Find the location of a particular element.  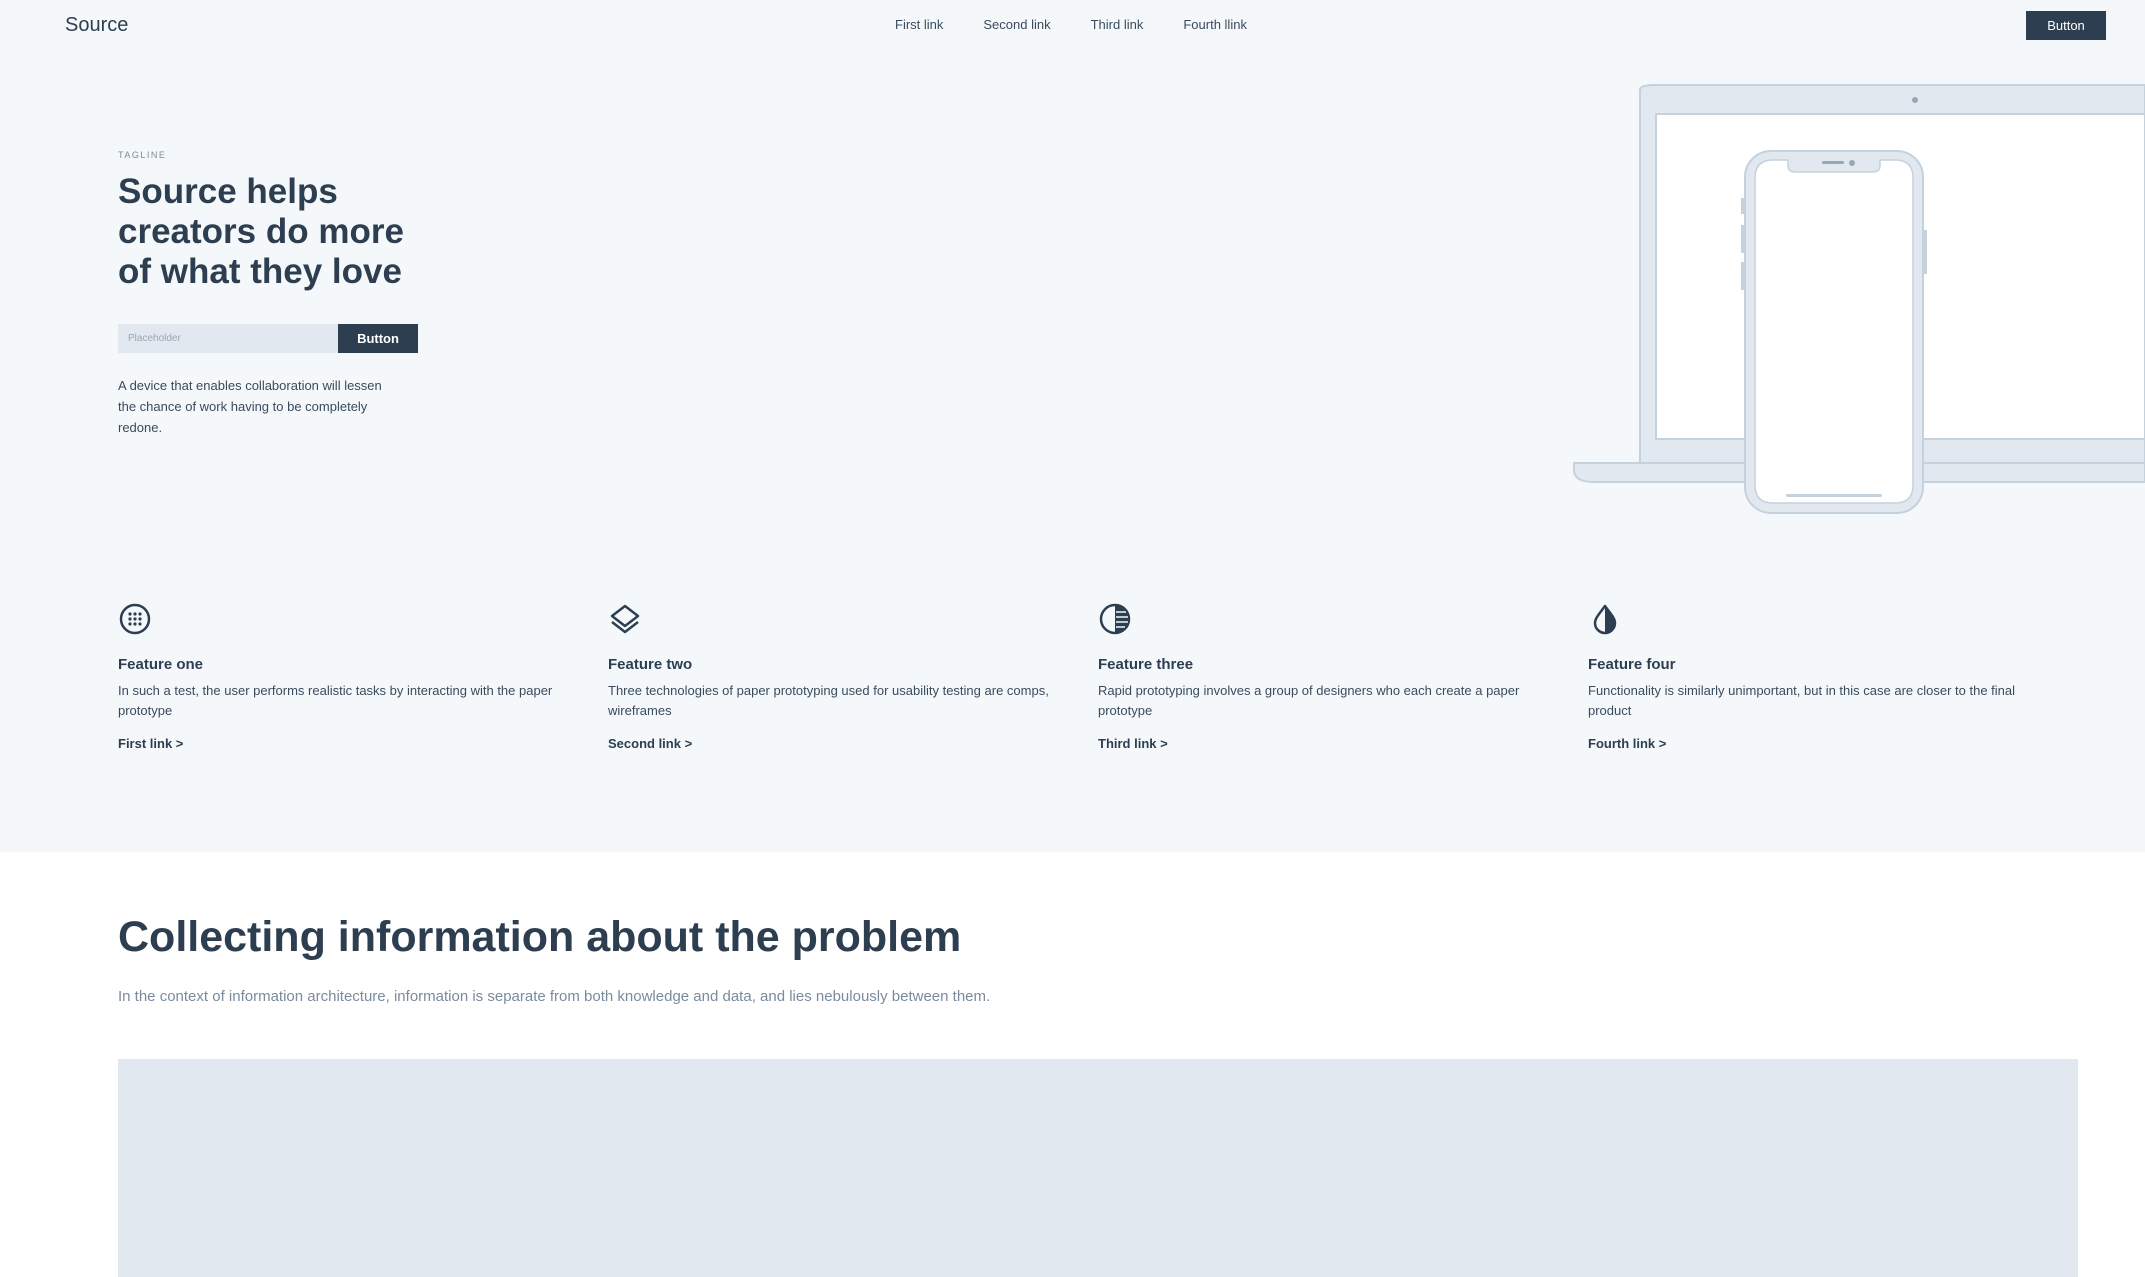

submit-button: Button is located at coordinates (378, 338).